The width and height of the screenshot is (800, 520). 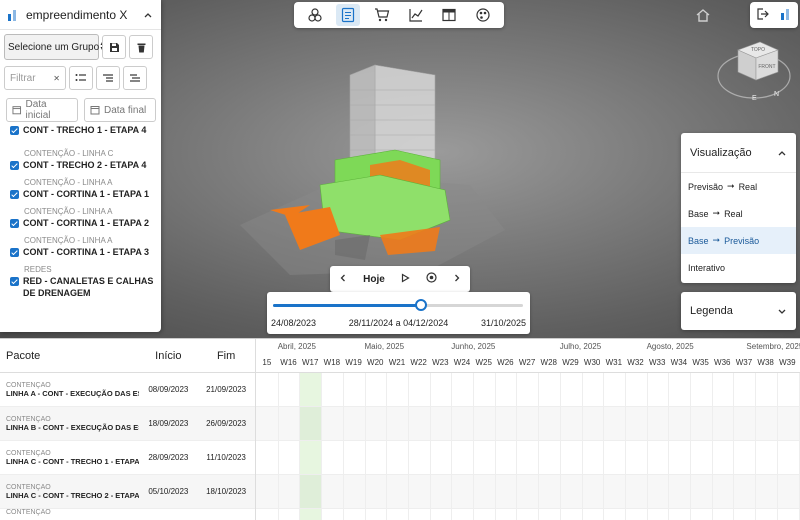 I want to click on vis-option-interativo: Interativo, so click(x=738, y=267).